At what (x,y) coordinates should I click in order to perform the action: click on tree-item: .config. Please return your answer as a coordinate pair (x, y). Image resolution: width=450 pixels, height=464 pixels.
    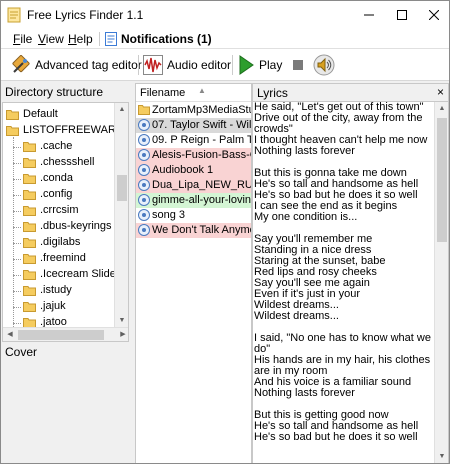
    Looking at the image, I should click on (58, 195).